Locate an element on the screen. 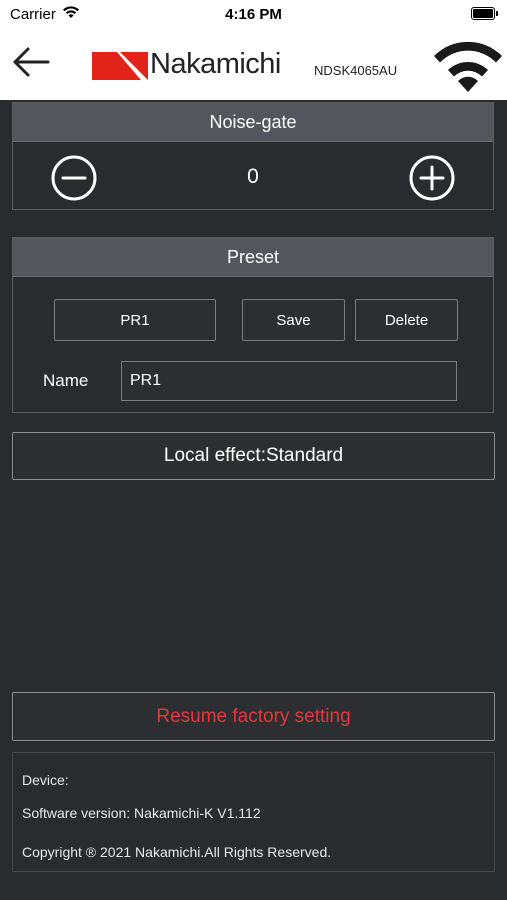 Image resolution: width=507 pixels, height=900 pixels. clock: 4:16 PM is located at coordinates (253, 14).